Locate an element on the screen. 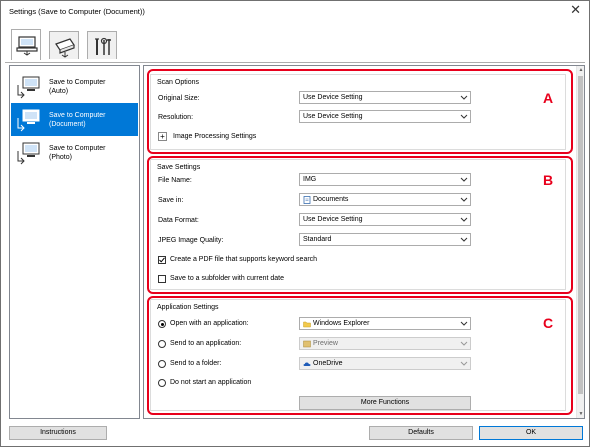  subfolder-label: Save to a subfolder with current date is located at coordinates (227, 278).